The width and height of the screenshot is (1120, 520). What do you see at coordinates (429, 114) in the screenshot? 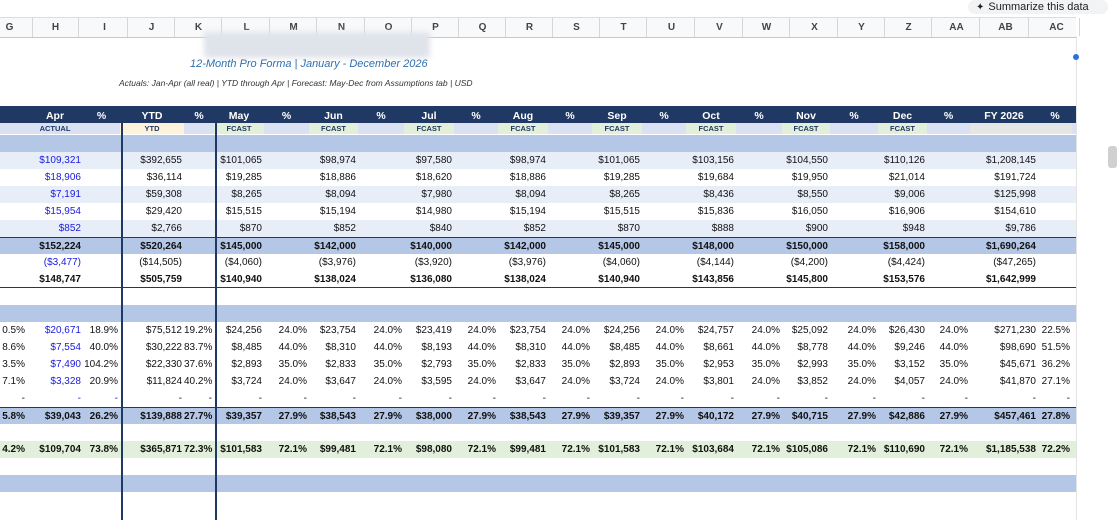
I see `header-col-9: Jul` at bounding box center [429, 114].